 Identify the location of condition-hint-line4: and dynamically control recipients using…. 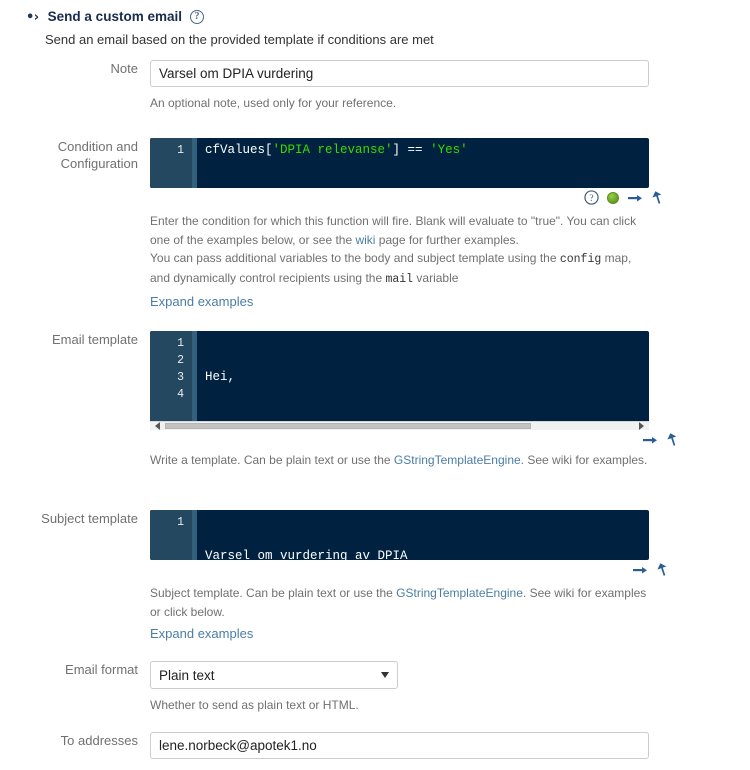
(402, 279).